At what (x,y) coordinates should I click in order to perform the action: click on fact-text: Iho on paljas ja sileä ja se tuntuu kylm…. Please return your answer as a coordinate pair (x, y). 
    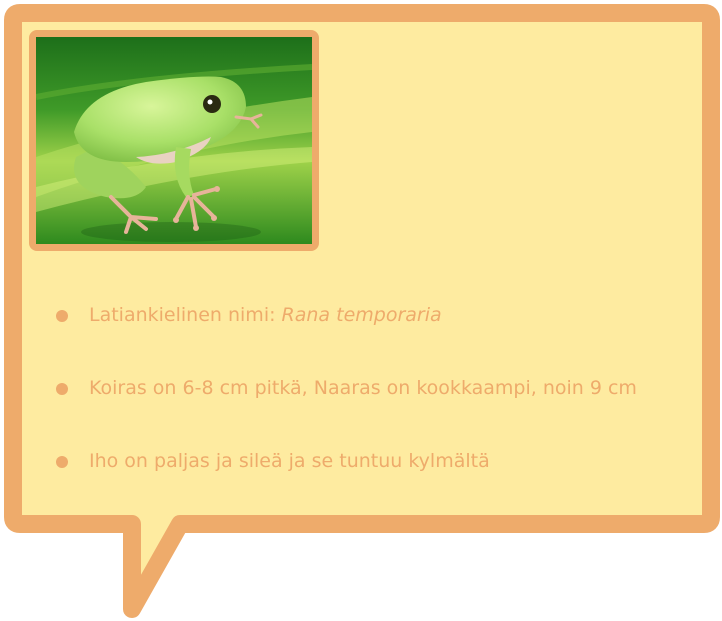
    Looking at the image, I should click on (289, 461).